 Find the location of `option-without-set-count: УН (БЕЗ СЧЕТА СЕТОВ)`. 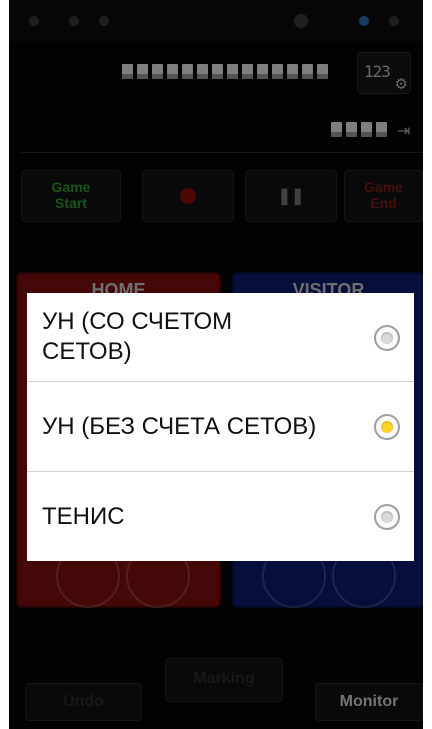

option-without-set-count: УН (БЕЗ СЧЕТА СЕТОВ) is located at coordinates (220, 427).